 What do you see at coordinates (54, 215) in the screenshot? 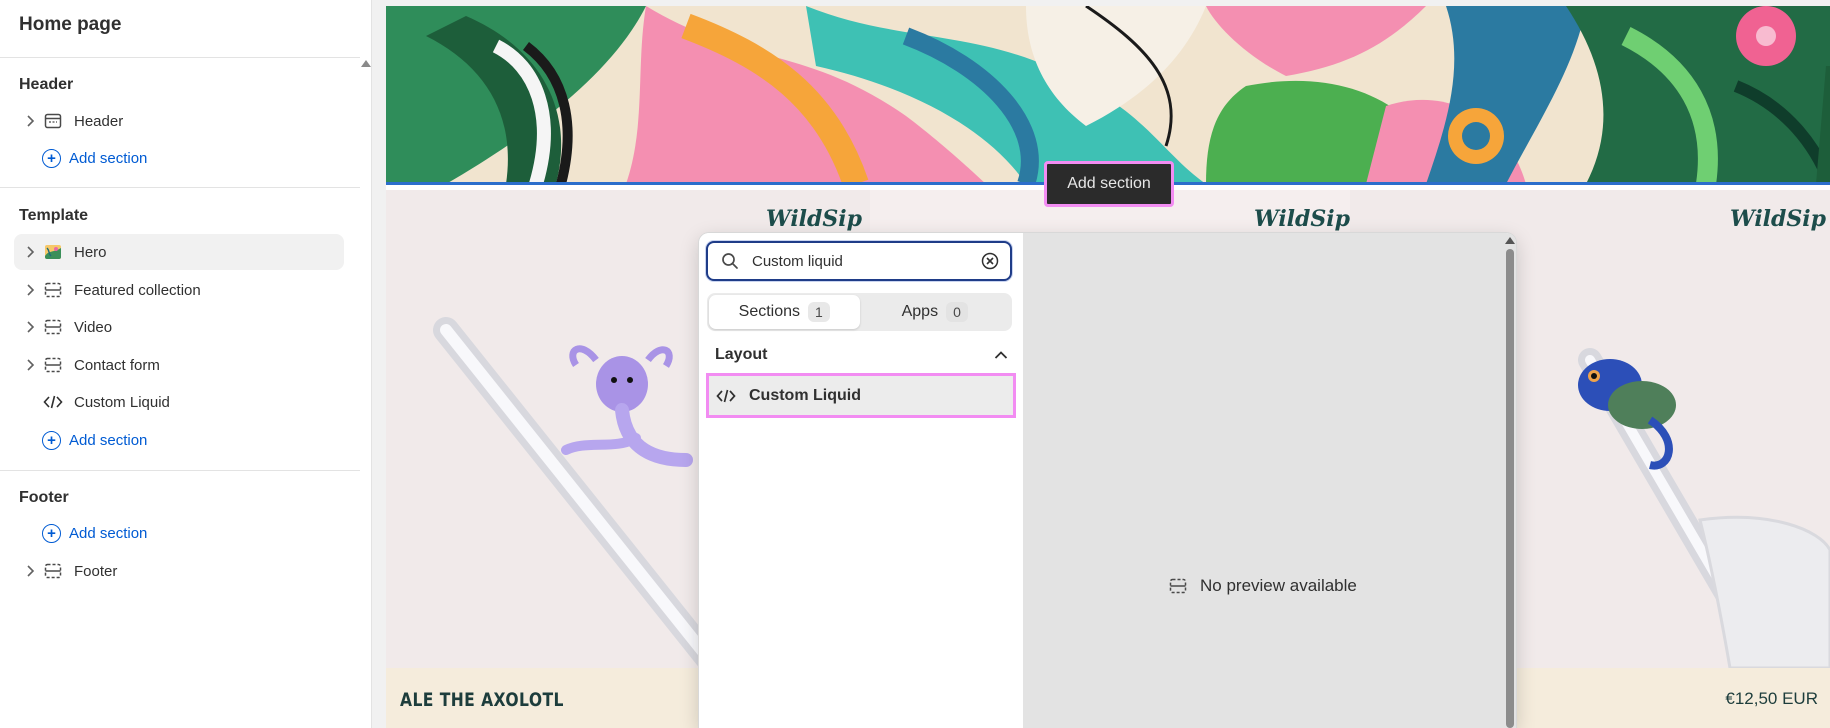
I see `group-title-template: Template` at bounding box center [54, 215].